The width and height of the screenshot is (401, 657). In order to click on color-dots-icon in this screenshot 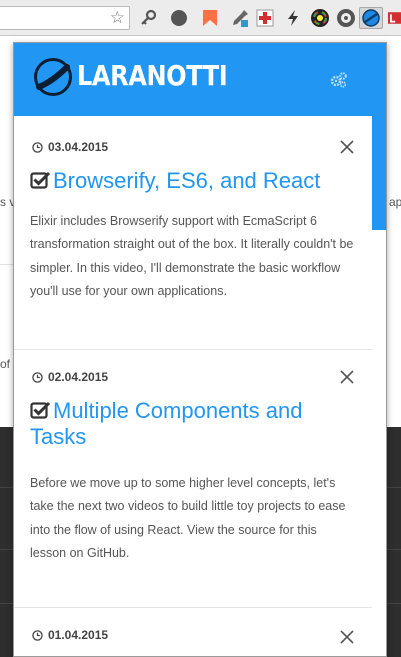, I will do `click(346, 18)`.